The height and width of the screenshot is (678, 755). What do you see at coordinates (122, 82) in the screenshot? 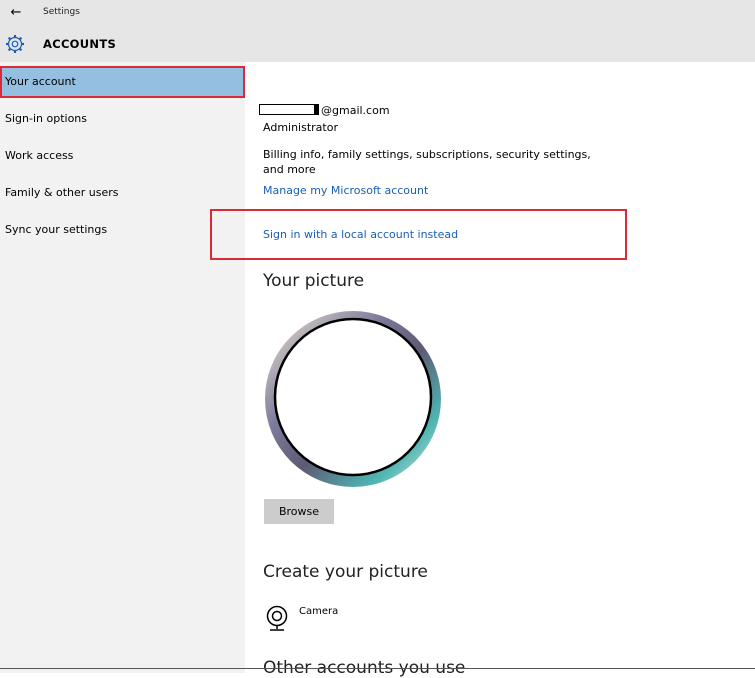
I see `sidebar-item-your-account: Your account` at bounding box center [122, 82].